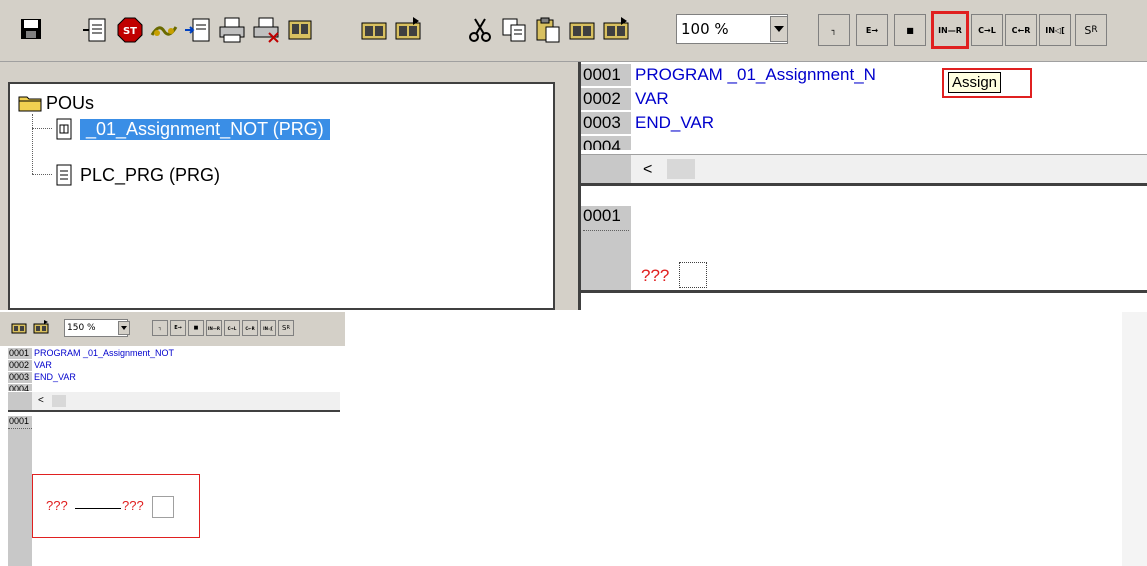 The width and height of the screenshot is (1147, 566). I want to click on editor-divider, so click(864, 291).